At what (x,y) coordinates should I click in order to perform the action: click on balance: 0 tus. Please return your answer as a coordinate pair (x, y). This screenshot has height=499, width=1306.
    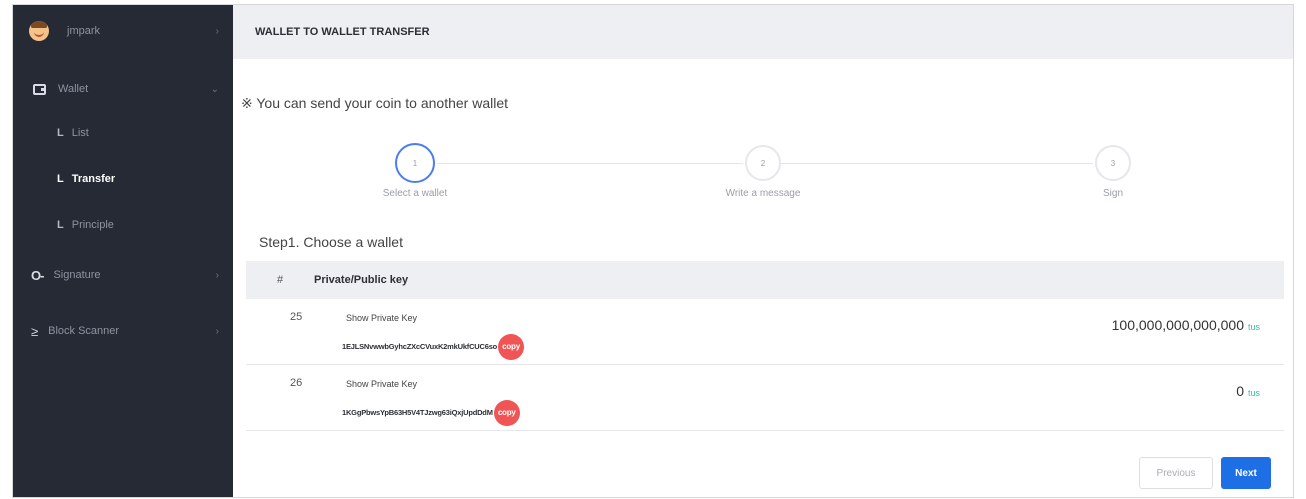
    Looking at the image, I should click on (1248, 391).